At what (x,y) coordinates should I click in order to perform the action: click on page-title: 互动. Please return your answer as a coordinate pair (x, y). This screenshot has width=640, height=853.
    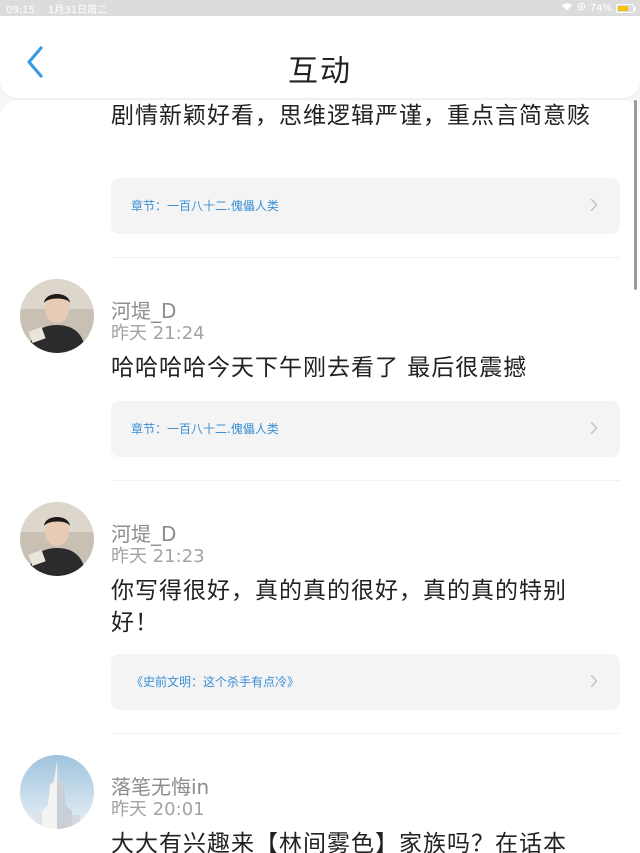
    Looking at the image, I should click on (320, 71).